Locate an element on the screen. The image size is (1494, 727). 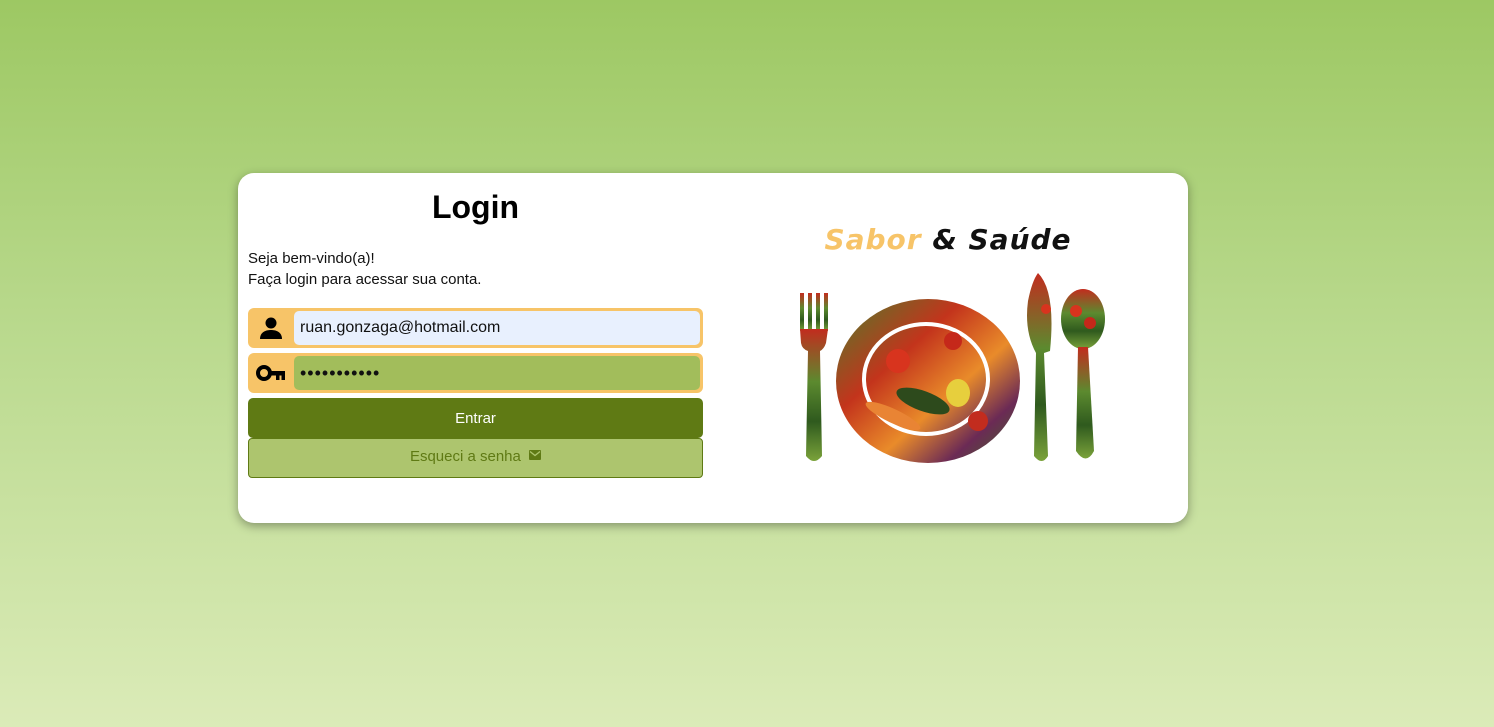
welcome-line-1: Seja bem-vindo(a)! is located at coordinates (311, 258).